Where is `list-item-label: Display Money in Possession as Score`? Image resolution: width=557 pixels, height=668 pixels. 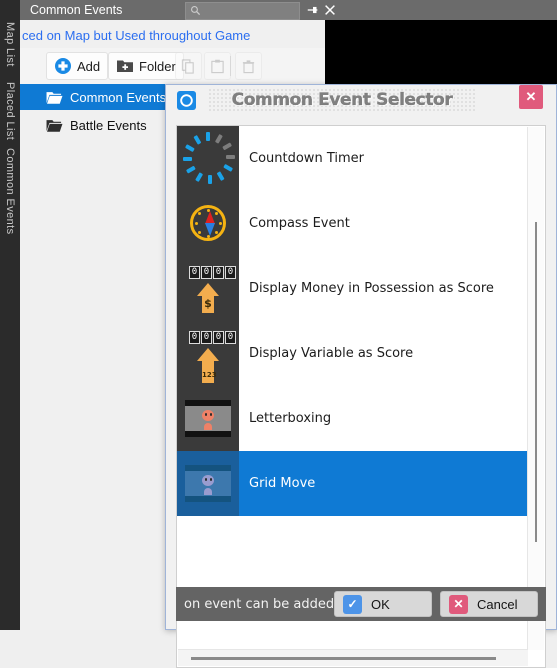 list-item-label: Display Money in Possession as Score is located at coordinates (371, 288).